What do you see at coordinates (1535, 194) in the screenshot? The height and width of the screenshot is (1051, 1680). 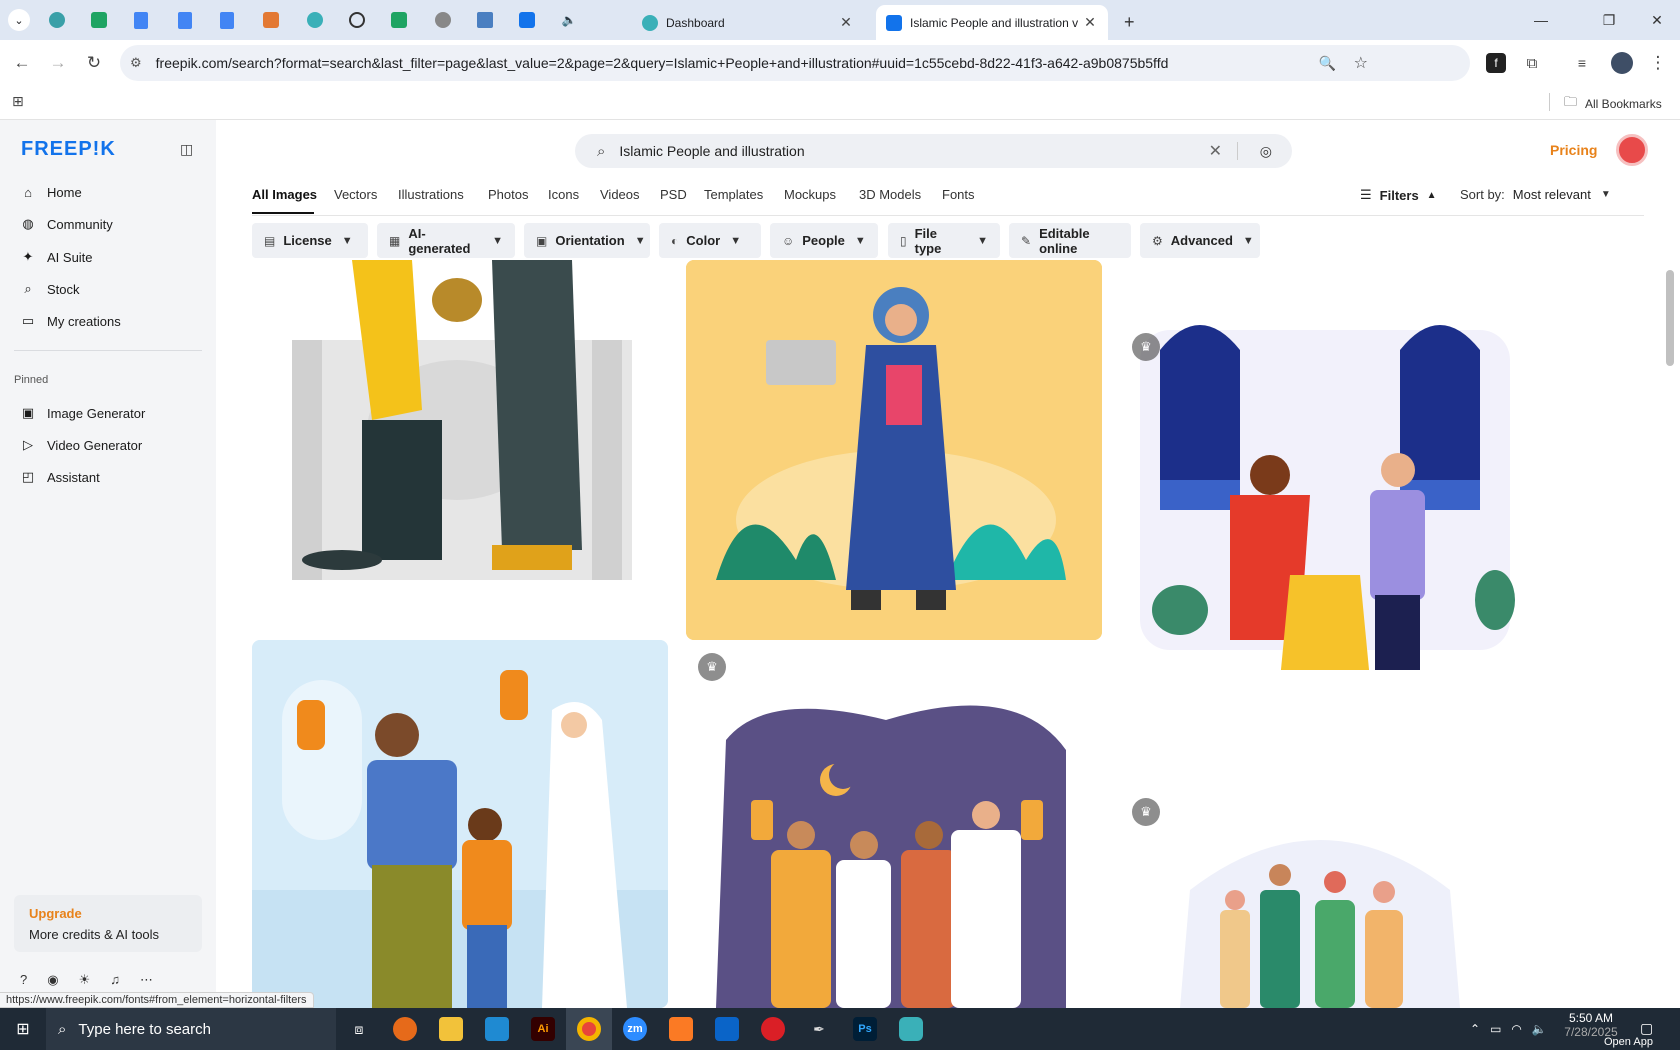 I see `sort-dropdown: Sort by: Most relevant ▼` at bounding box center [1535, 194].